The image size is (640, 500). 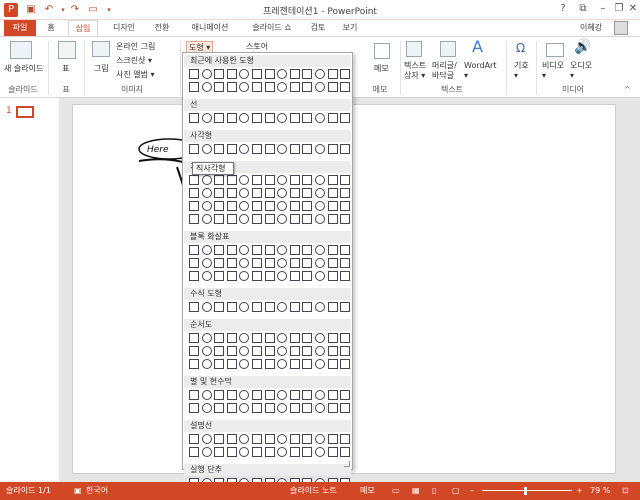 What do you see at coordinates (553, 71) in the screenshot?
I see `video-button: 비디오 ▾` at bounding box center [553, 71].